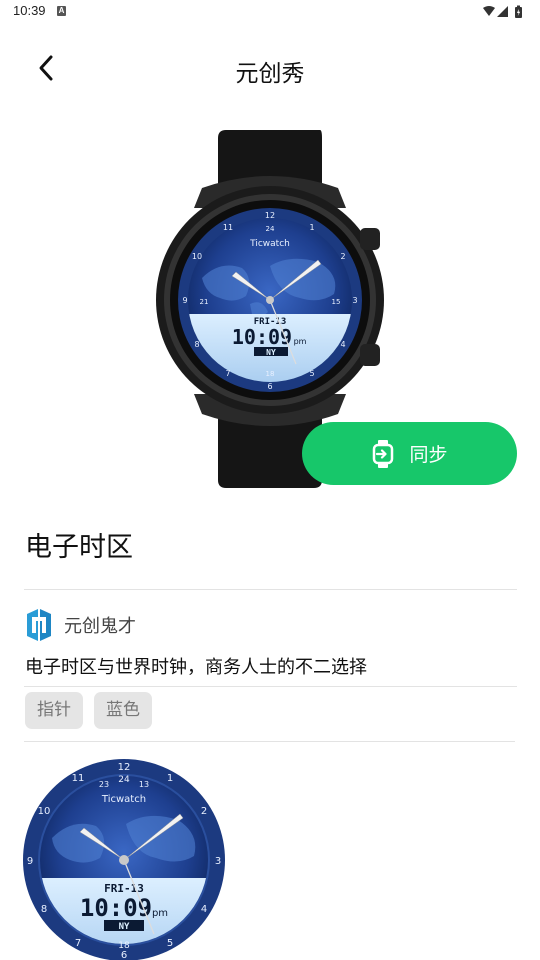 The image size is (540, 960). What do you see at coordinates (61, 11) in the screenshot?
I see `notification-badge: A` at bounding box center [61, 11].